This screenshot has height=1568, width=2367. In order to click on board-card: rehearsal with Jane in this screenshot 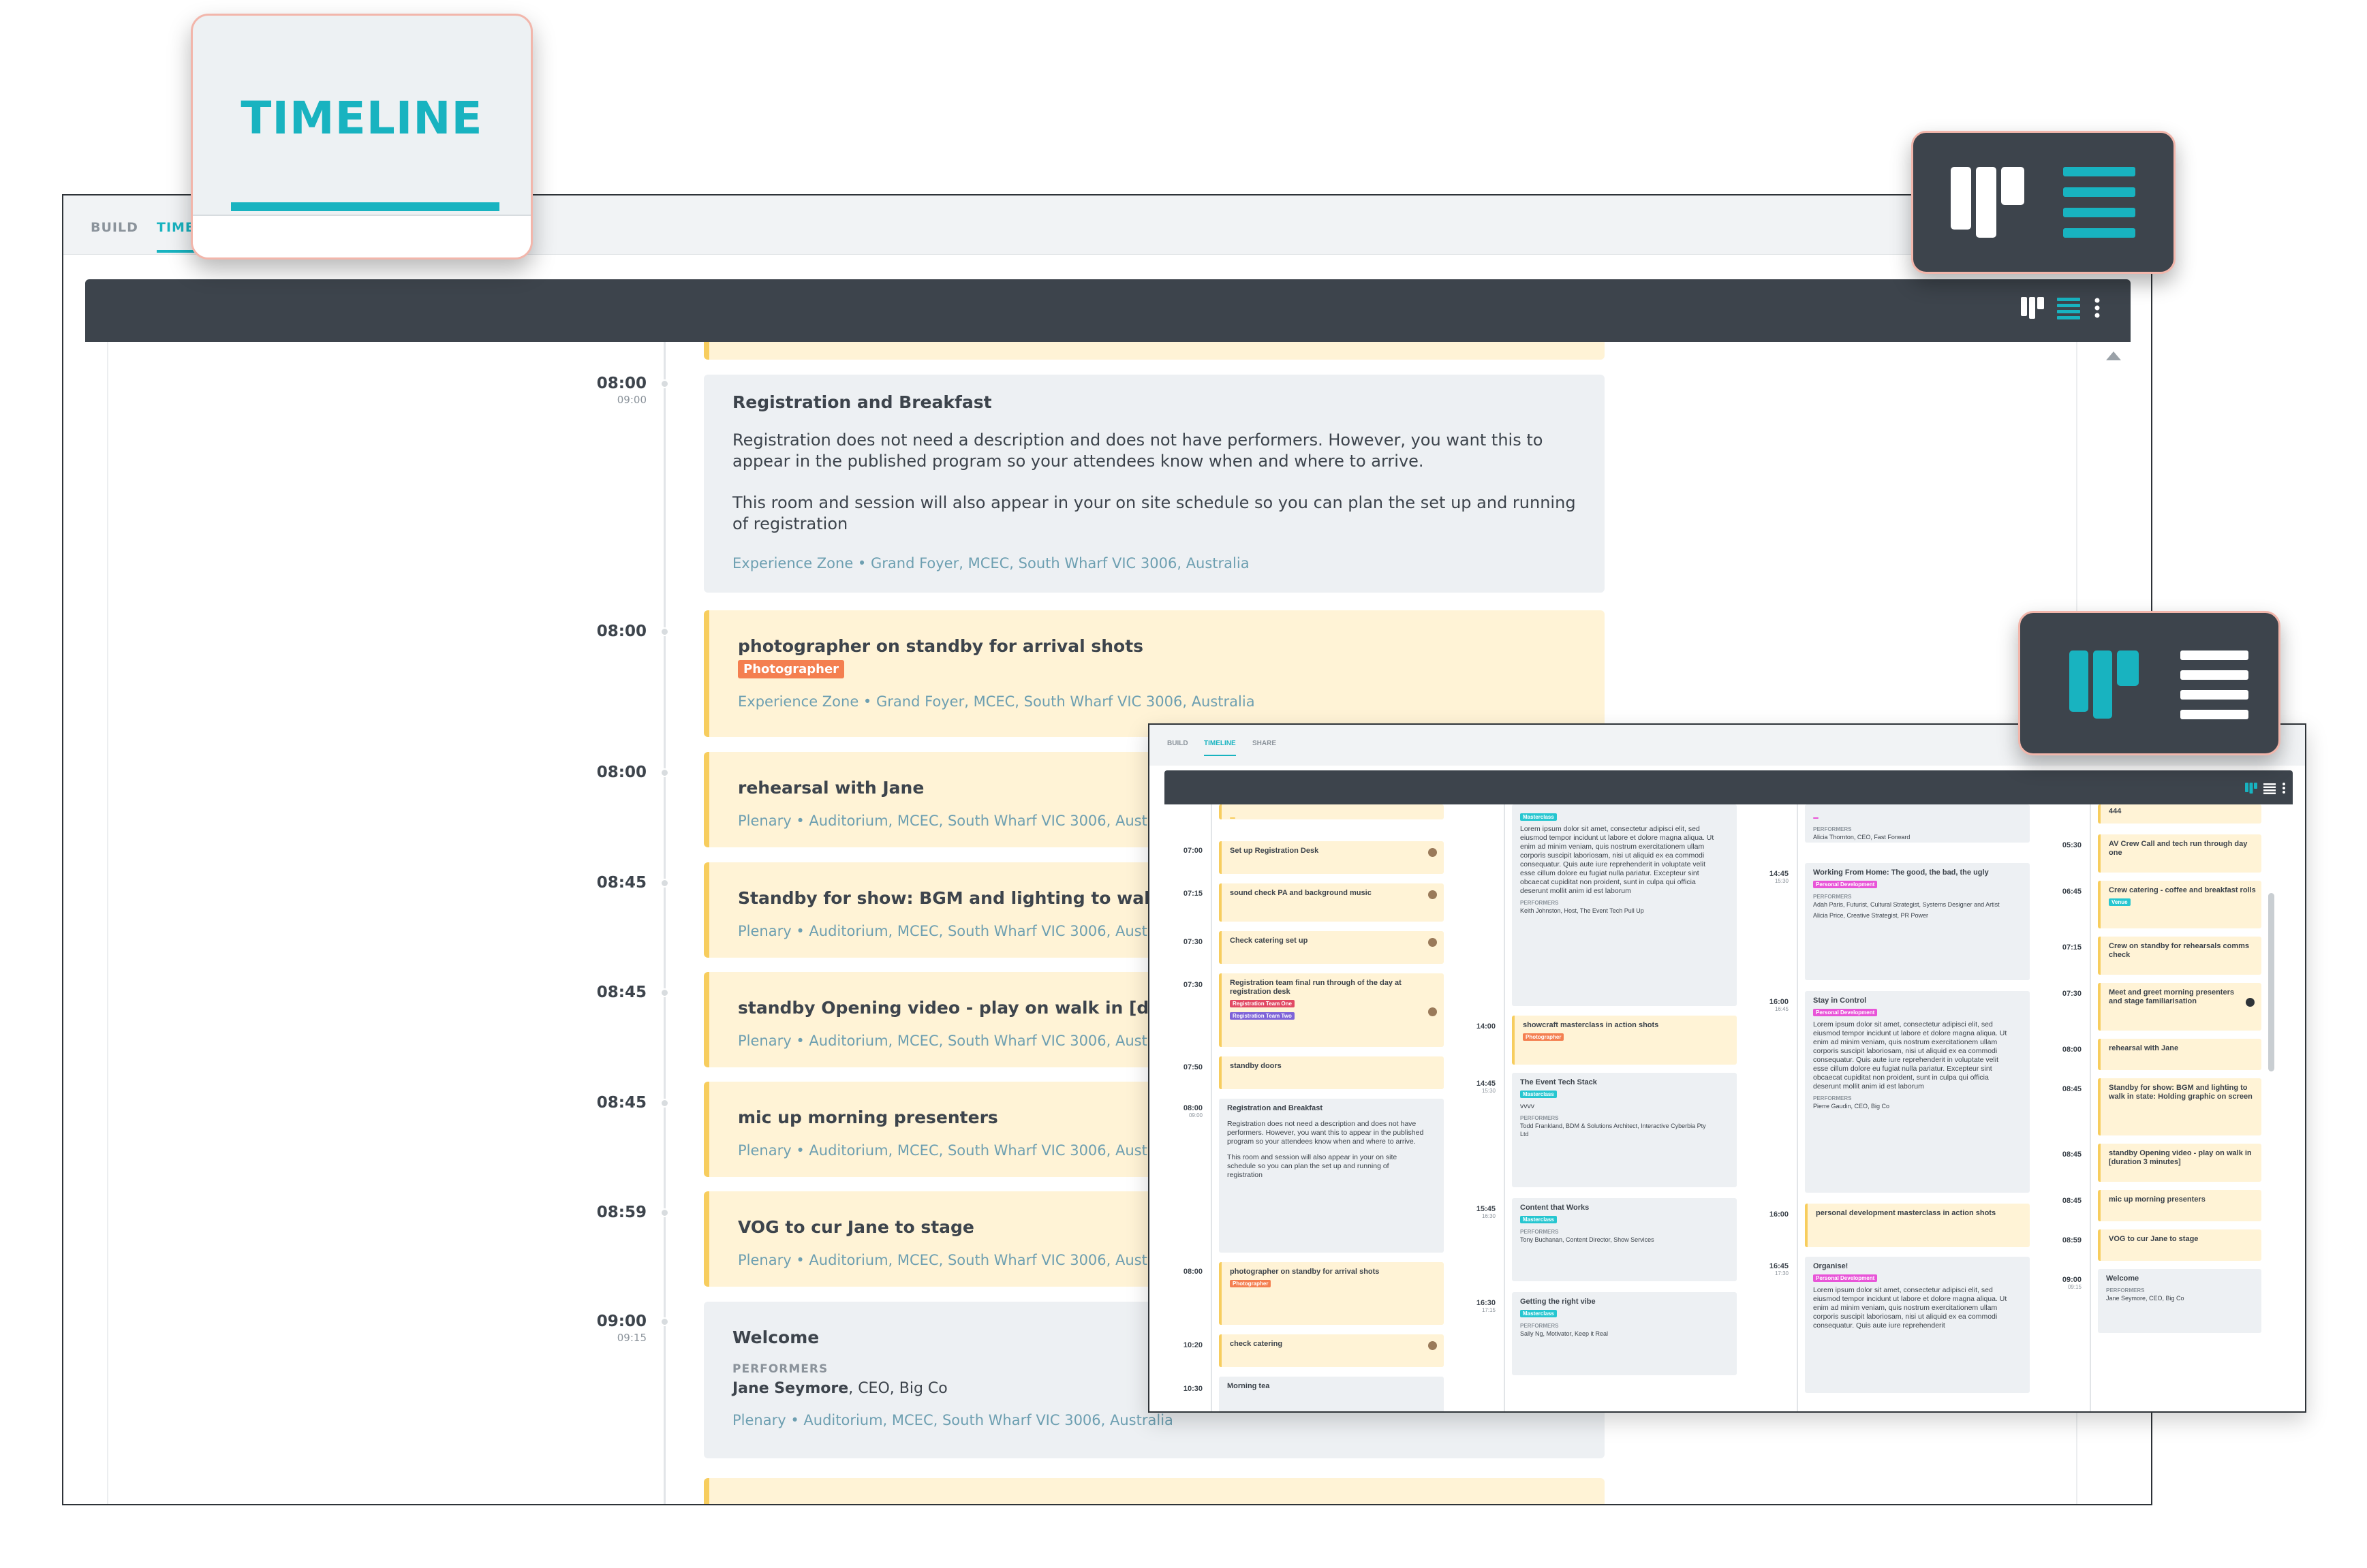, I will do `click(2179, 1054)`.